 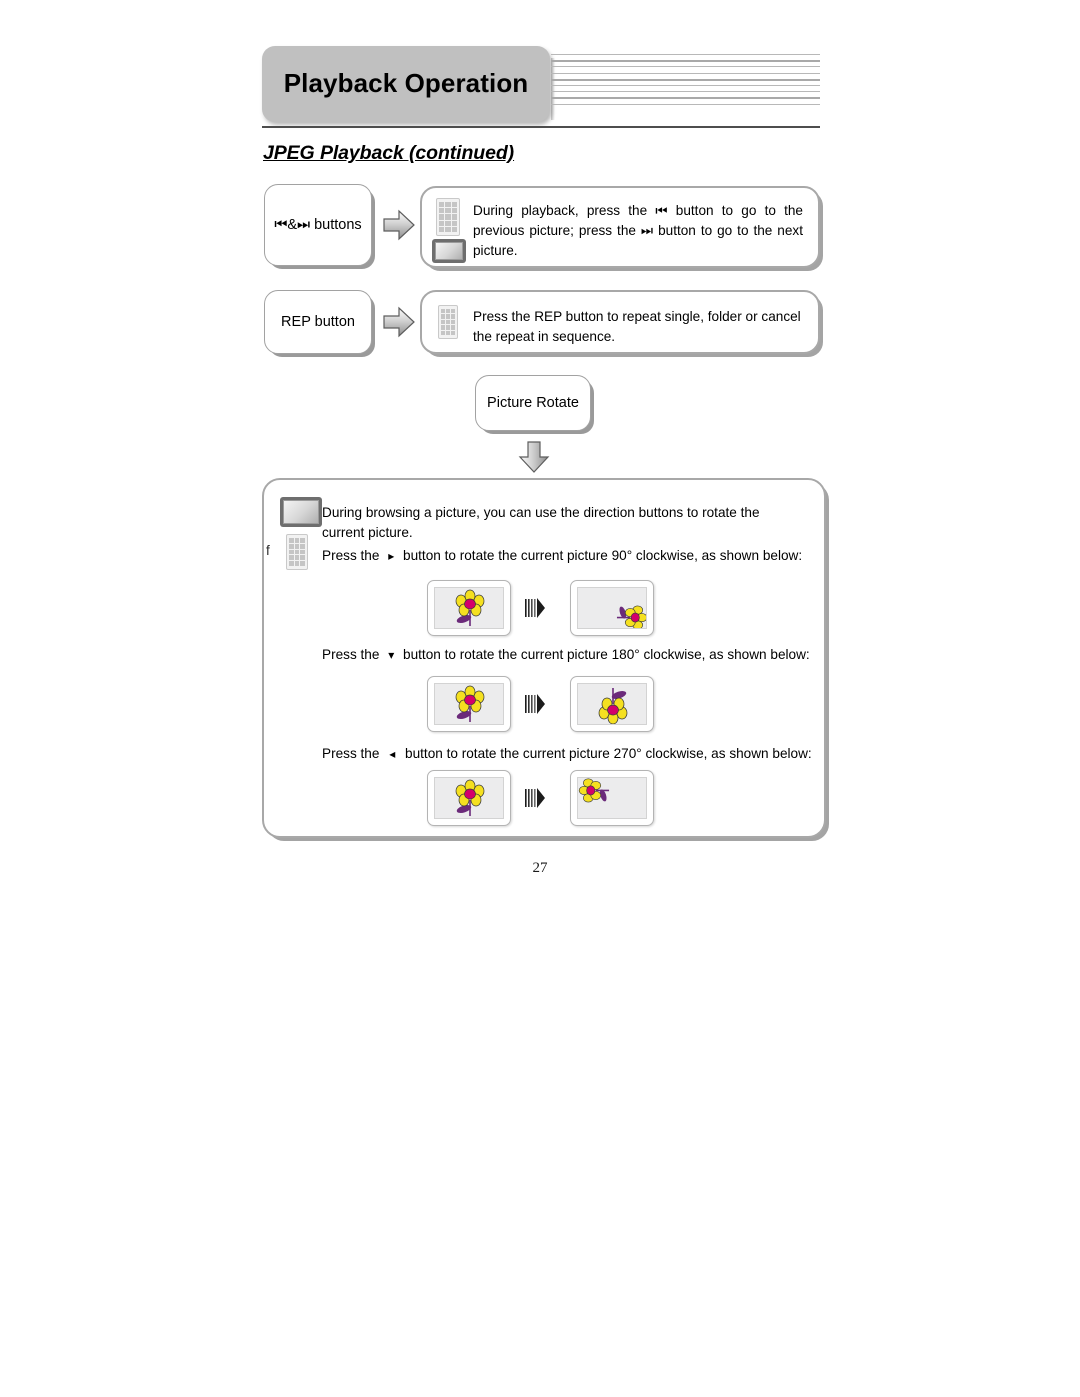 I want to click on header-decor-lines, so click(x=685, y=84).